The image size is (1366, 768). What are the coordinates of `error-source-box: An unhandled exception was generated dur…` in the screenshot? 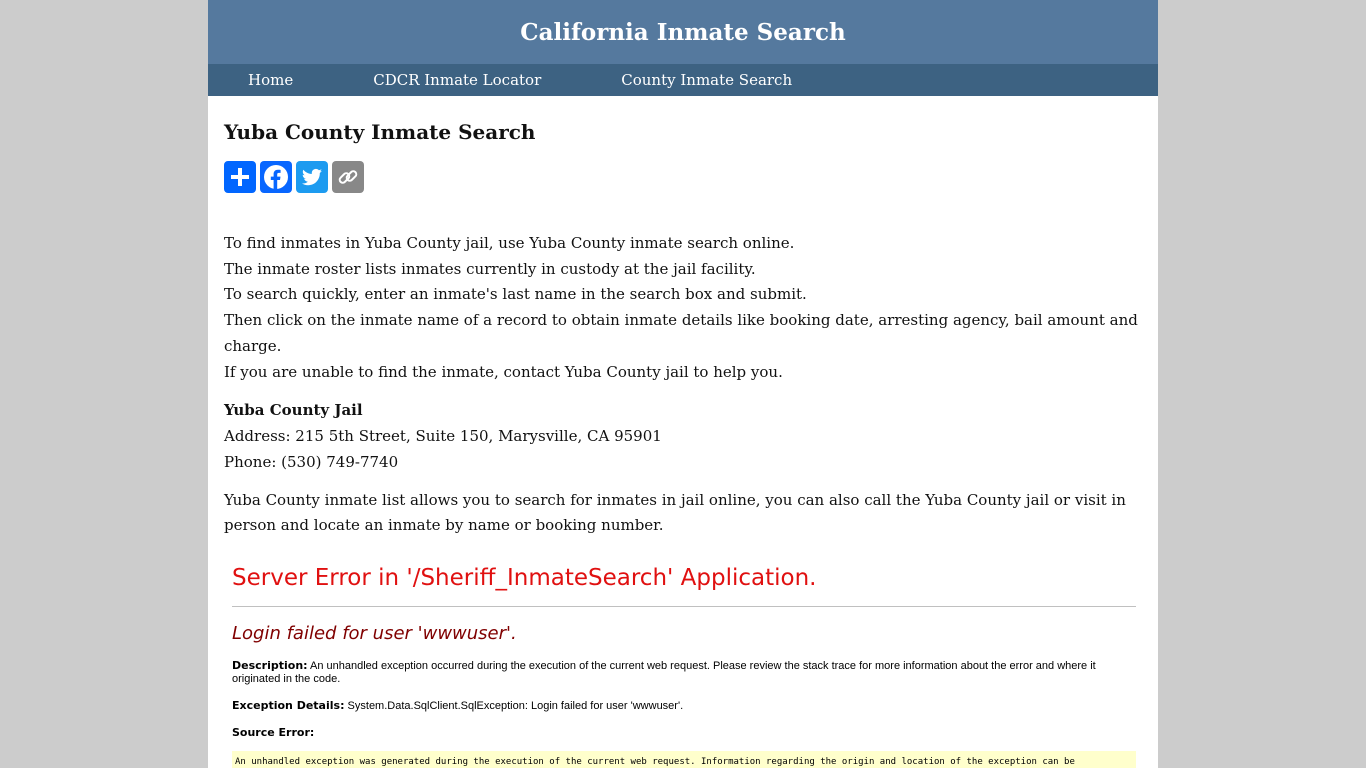 It's located at (684, 759).